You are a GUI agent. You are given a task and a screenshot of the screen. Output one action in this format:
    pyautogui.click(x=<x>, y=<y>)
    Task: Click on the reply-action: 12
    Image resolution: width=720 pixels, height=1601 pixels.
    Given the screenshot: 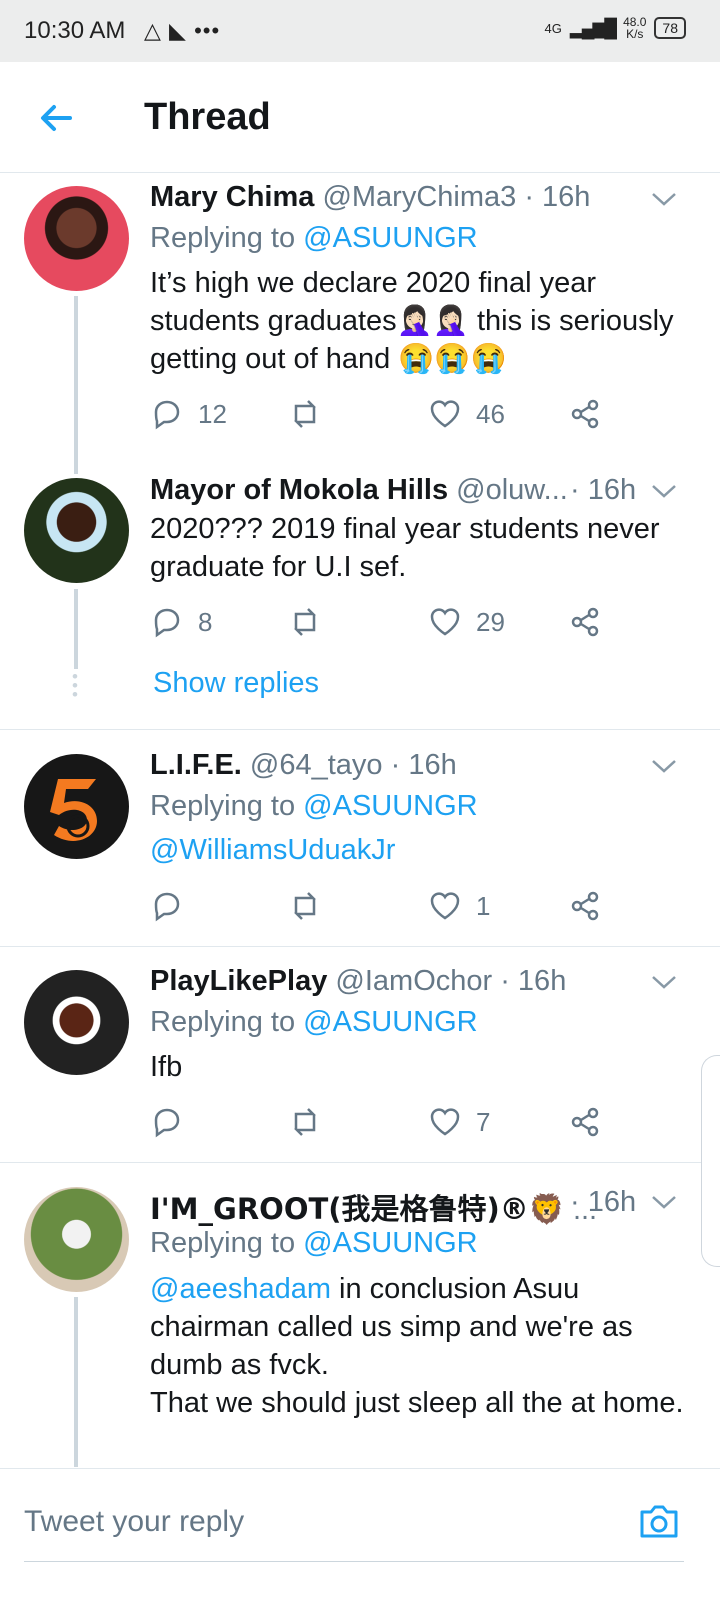 What is the action you would take?
    pyautogui.click(x=188, y=414)
    